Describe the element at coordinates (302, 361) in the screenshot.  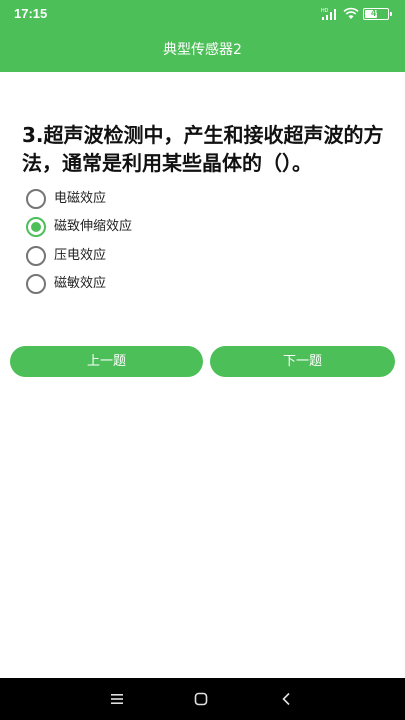
I see `next-question-button: 下一题` at that location.